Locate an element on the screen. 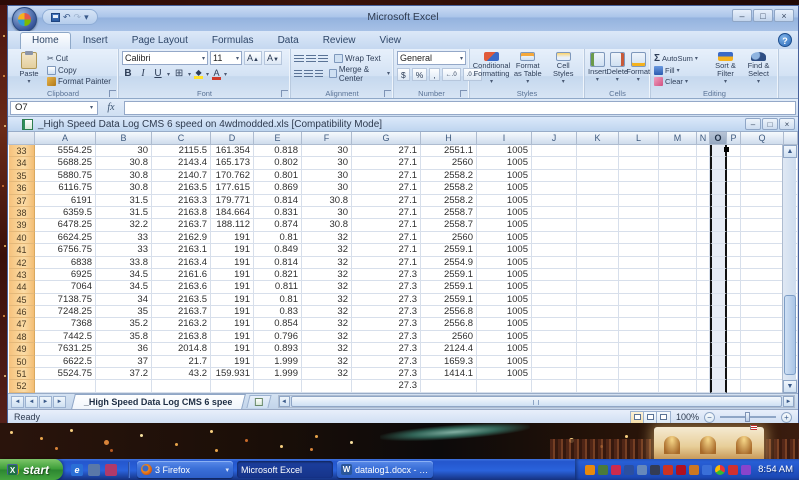  conditional-formatting-button: Conditional Formatting ▾ is located at coordinates (491, 69).